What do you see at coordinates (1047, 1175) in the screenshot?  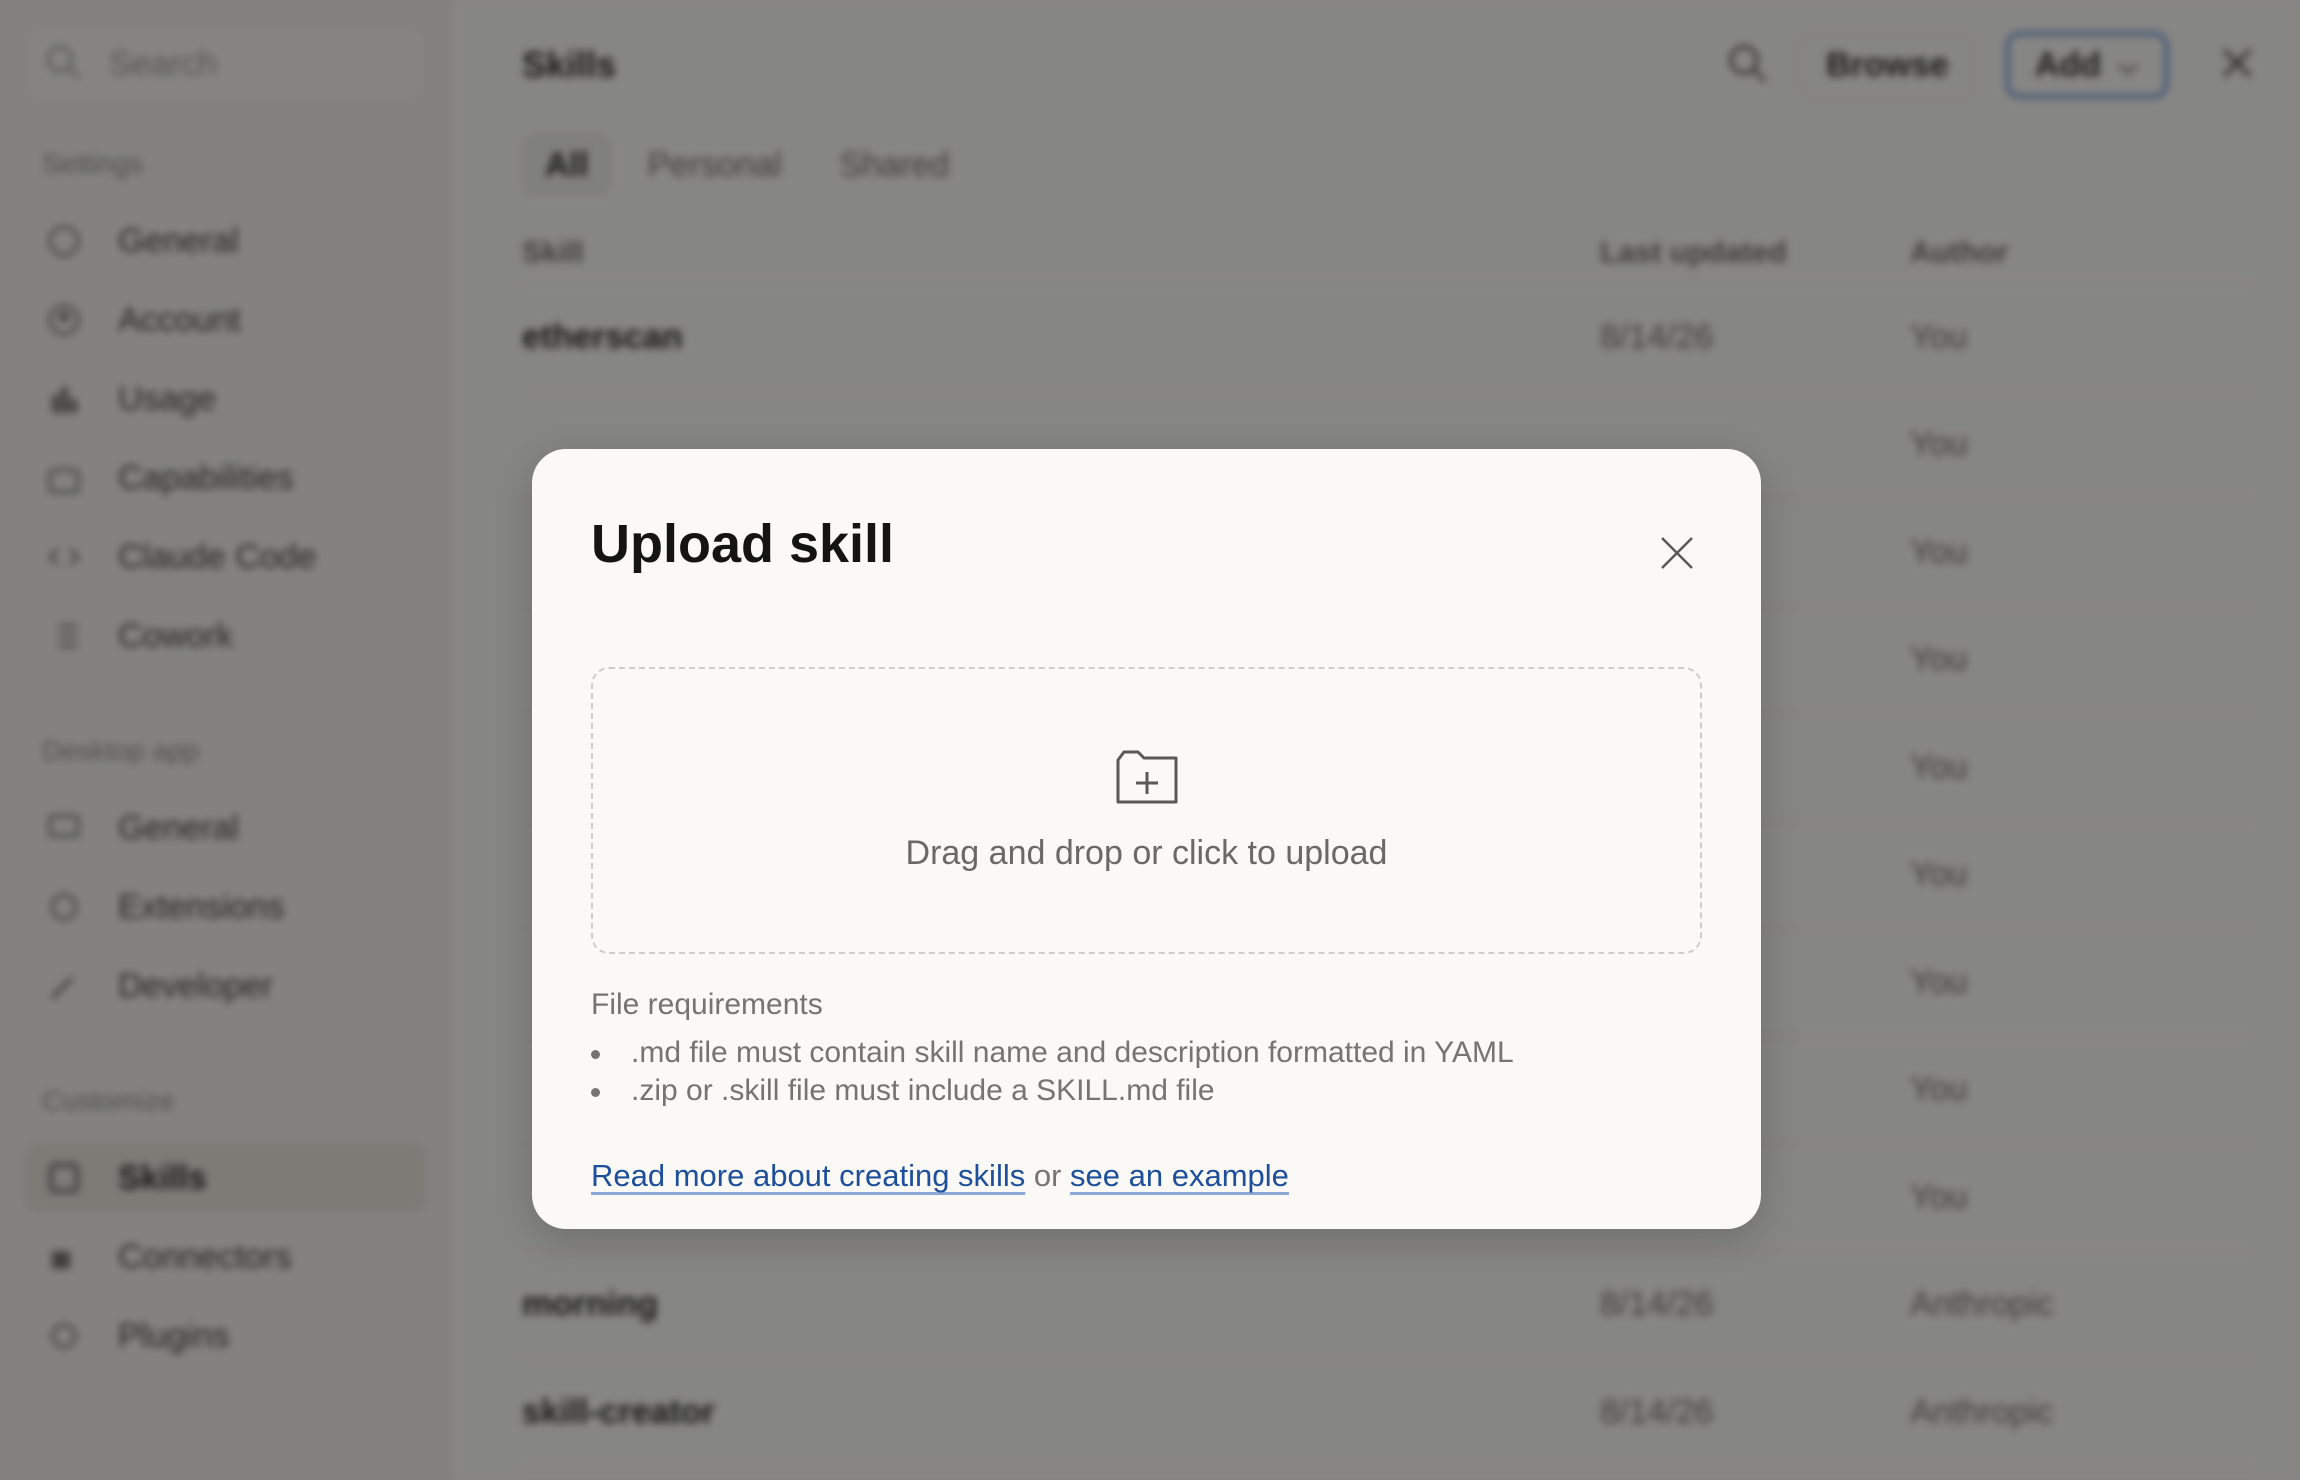 I see `link-separator: or` at bounding box center [1047, 1175].